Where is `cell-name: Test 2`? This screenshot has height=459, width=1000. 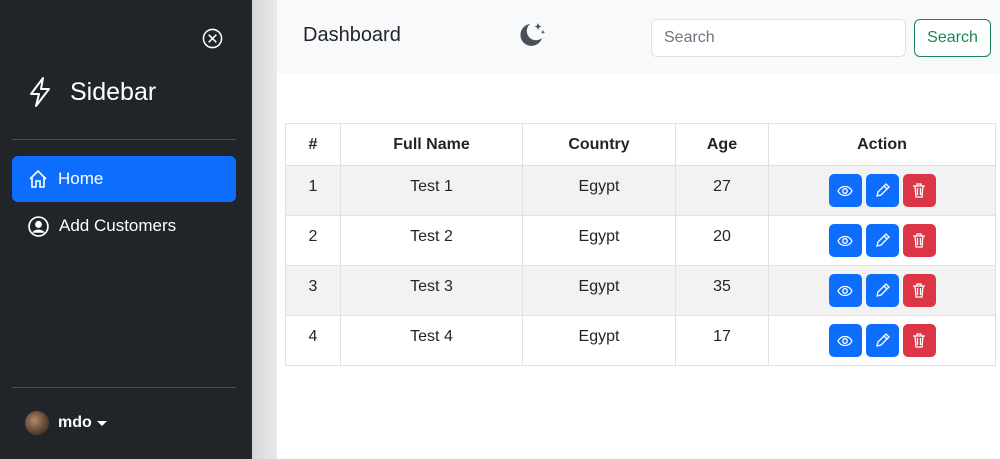
cell-name: Test 2 is located at coordinates (431, 240).